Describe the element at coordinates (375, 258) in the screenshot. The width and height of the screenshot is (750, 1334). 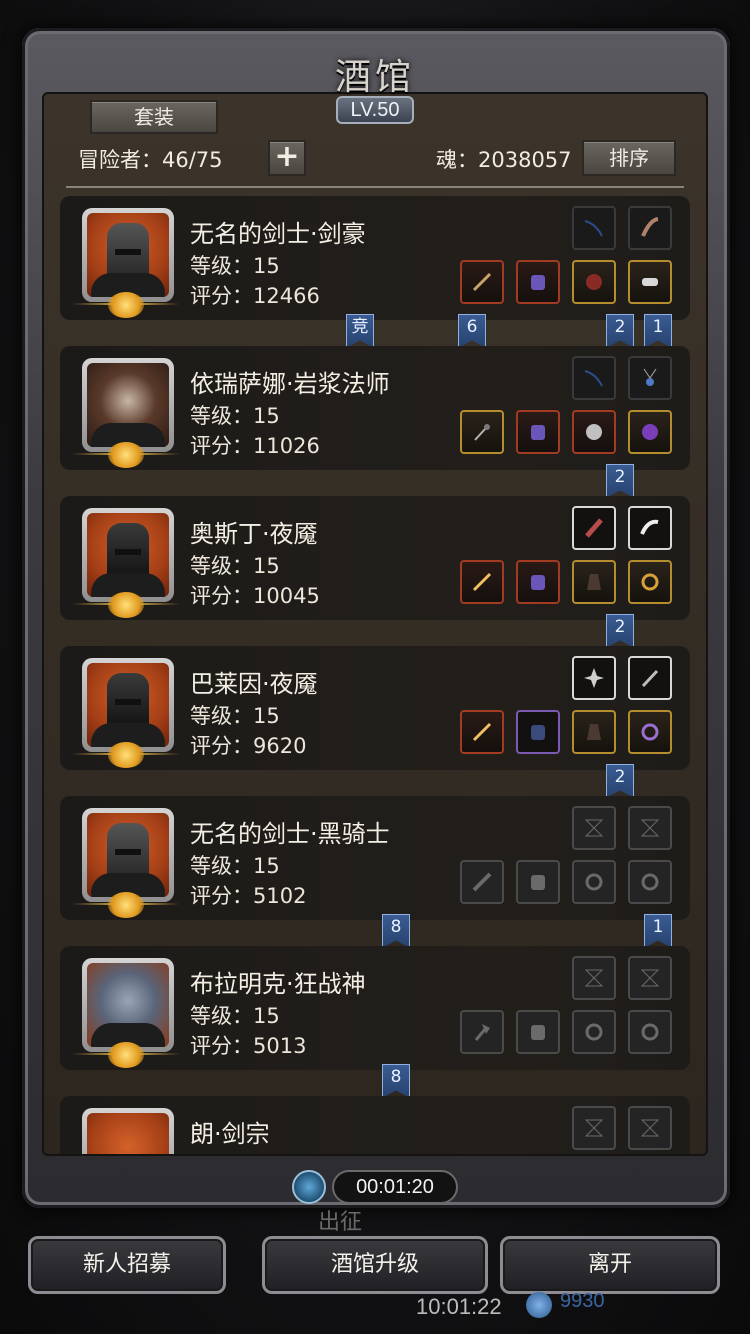
I see `hero-row: 无名的剑士·剑豪 等级：15 评分：12466` at that location.